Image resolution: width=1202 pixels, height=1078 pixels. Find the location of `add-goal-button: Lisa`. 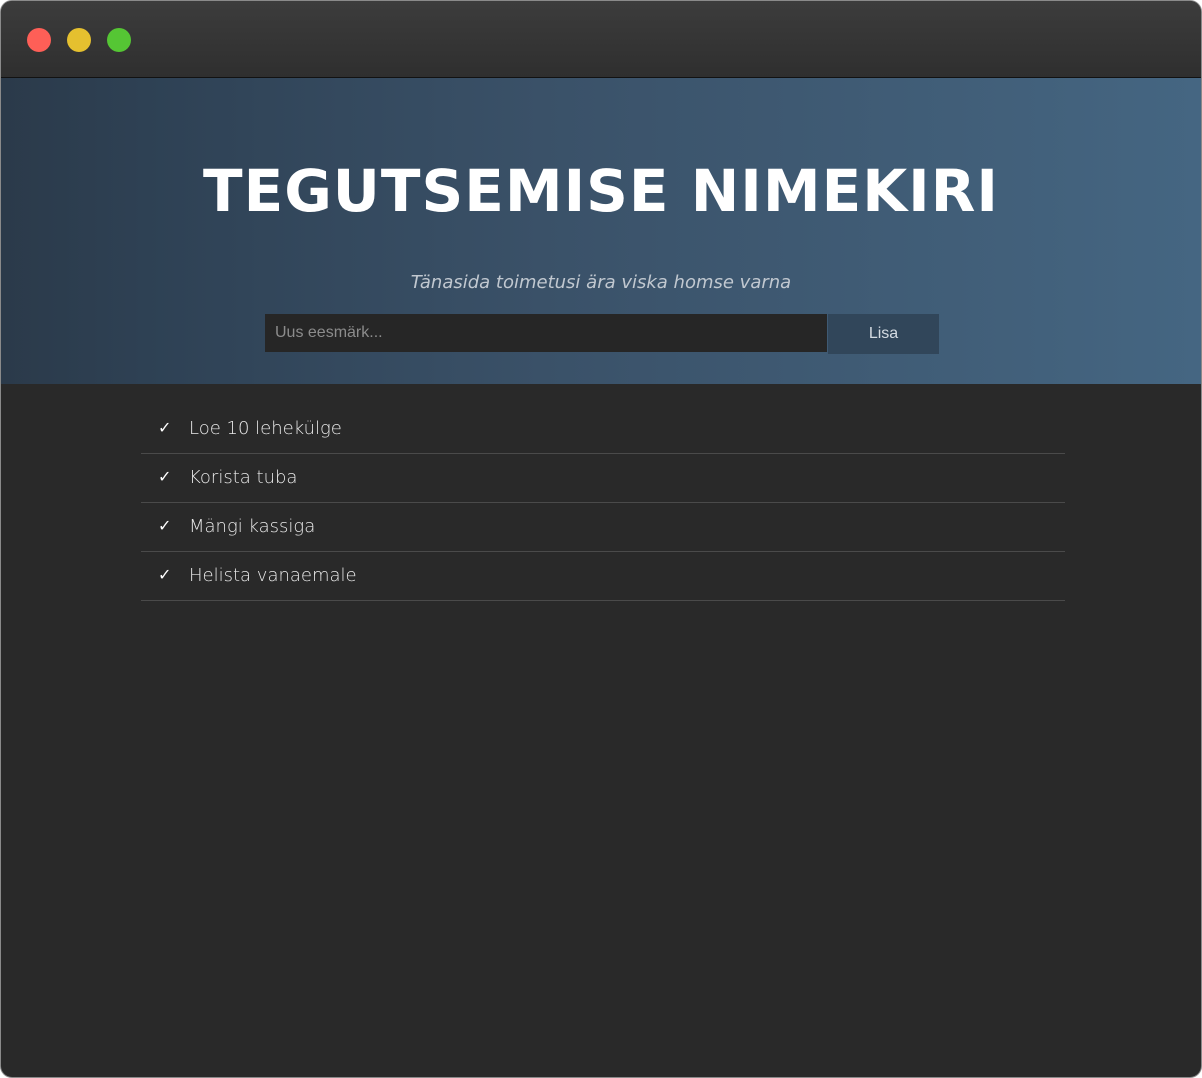

add-goal-button: Lisa is located at coordinates (883, 334).